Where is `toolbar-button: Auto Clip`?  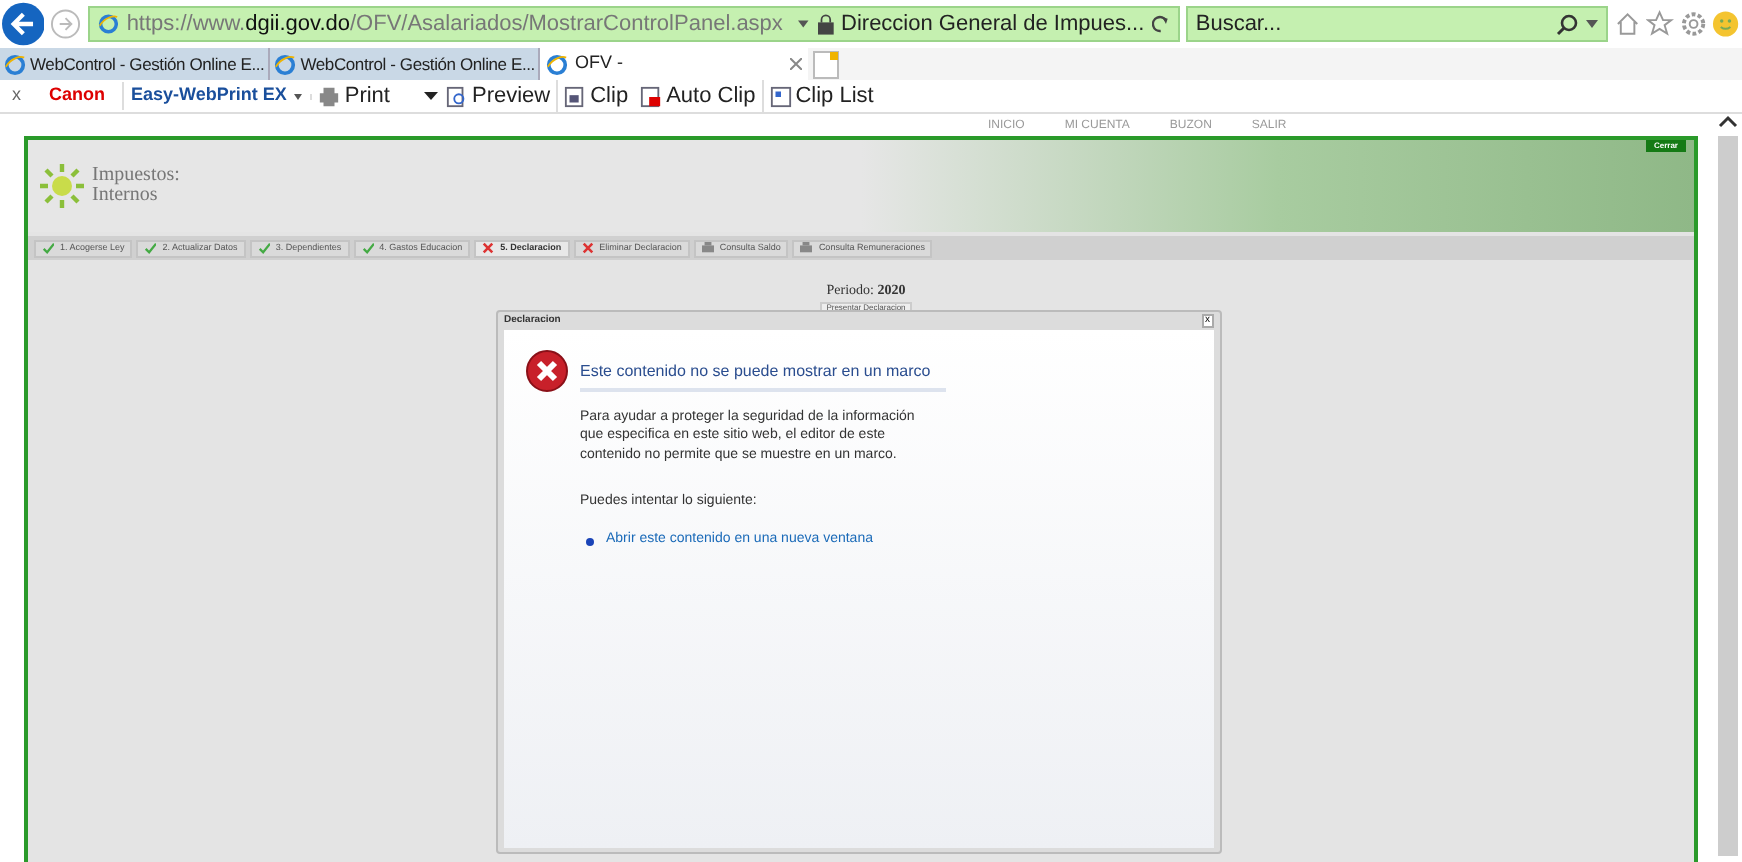
toolbar-button: Auto Clip is located at coordinates (699, 96).